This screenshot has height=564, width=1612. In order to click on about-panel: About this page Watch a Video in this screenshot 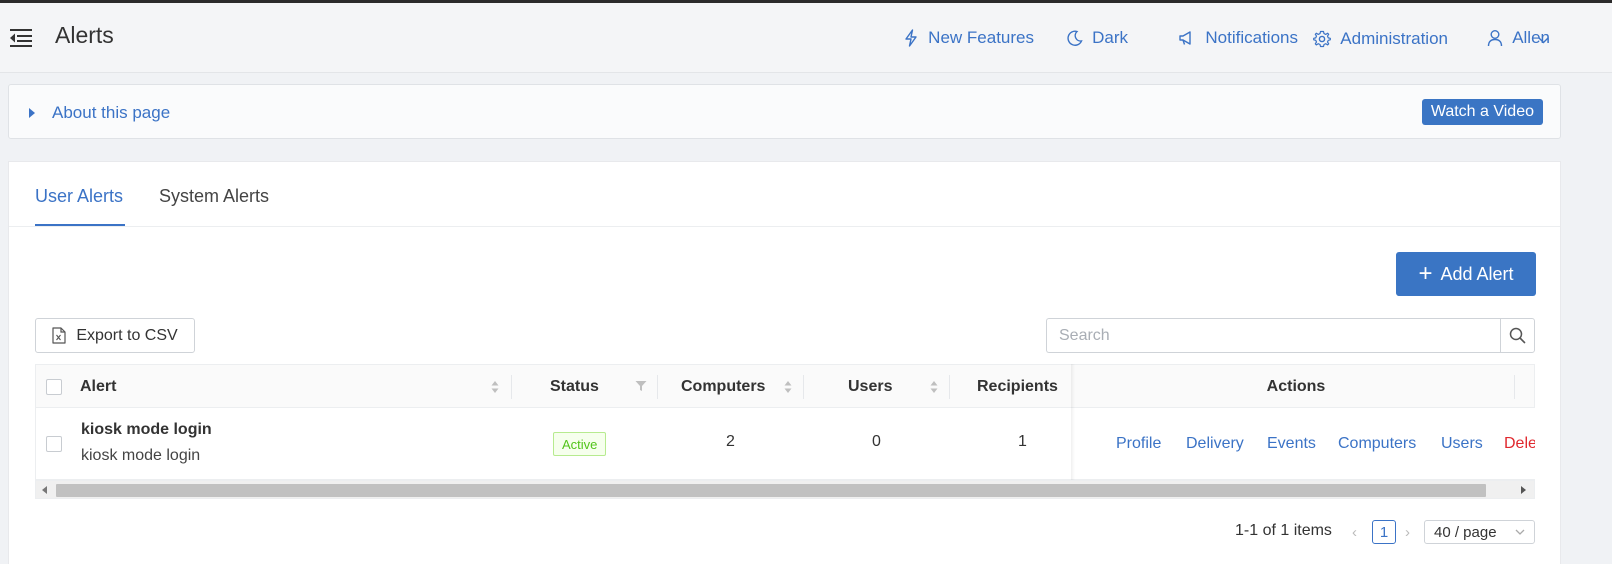, I will do `click(784, 111)`.